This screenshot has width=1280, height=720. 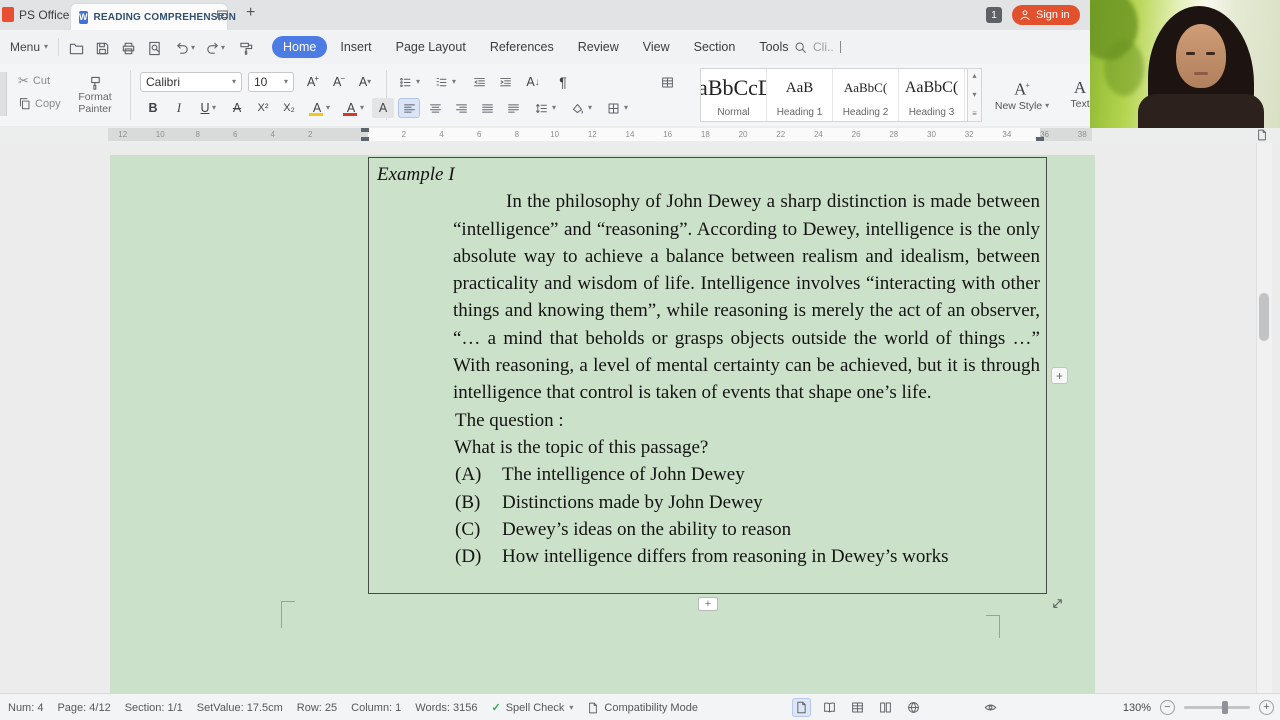 I want to click on line-spacing-dropdown-icon: ▾, so click(x=554, y=108).